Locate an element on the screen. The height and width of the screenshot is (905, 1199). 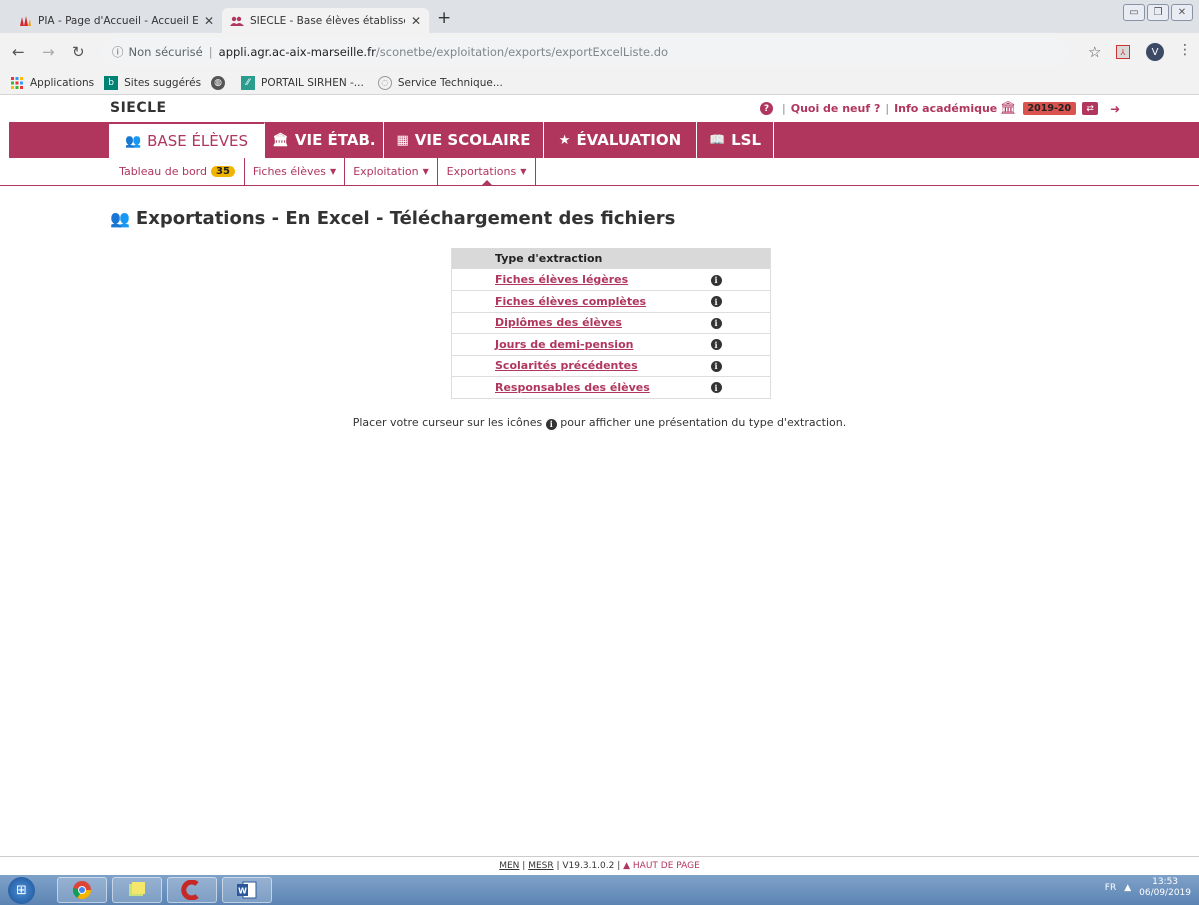
help-icon: ? is located at coordinates (766, 108).